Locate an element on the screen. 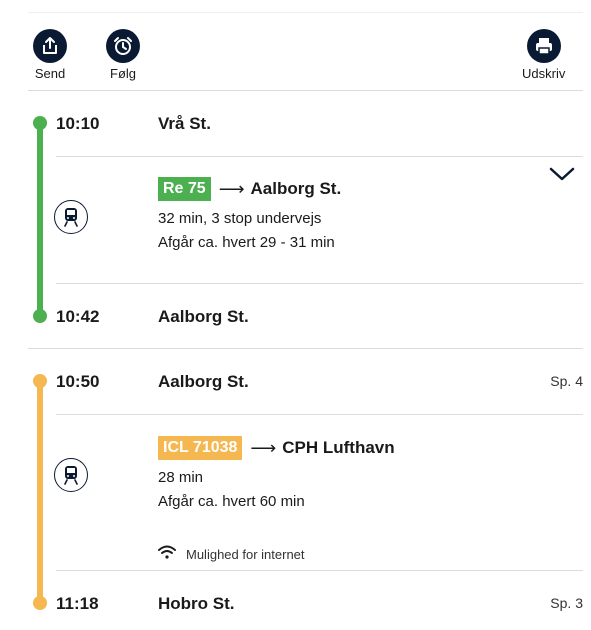 The height and width of the screenshot is (630, 591). platform-label: Sp. 4 is located at coordinates (566, 381).